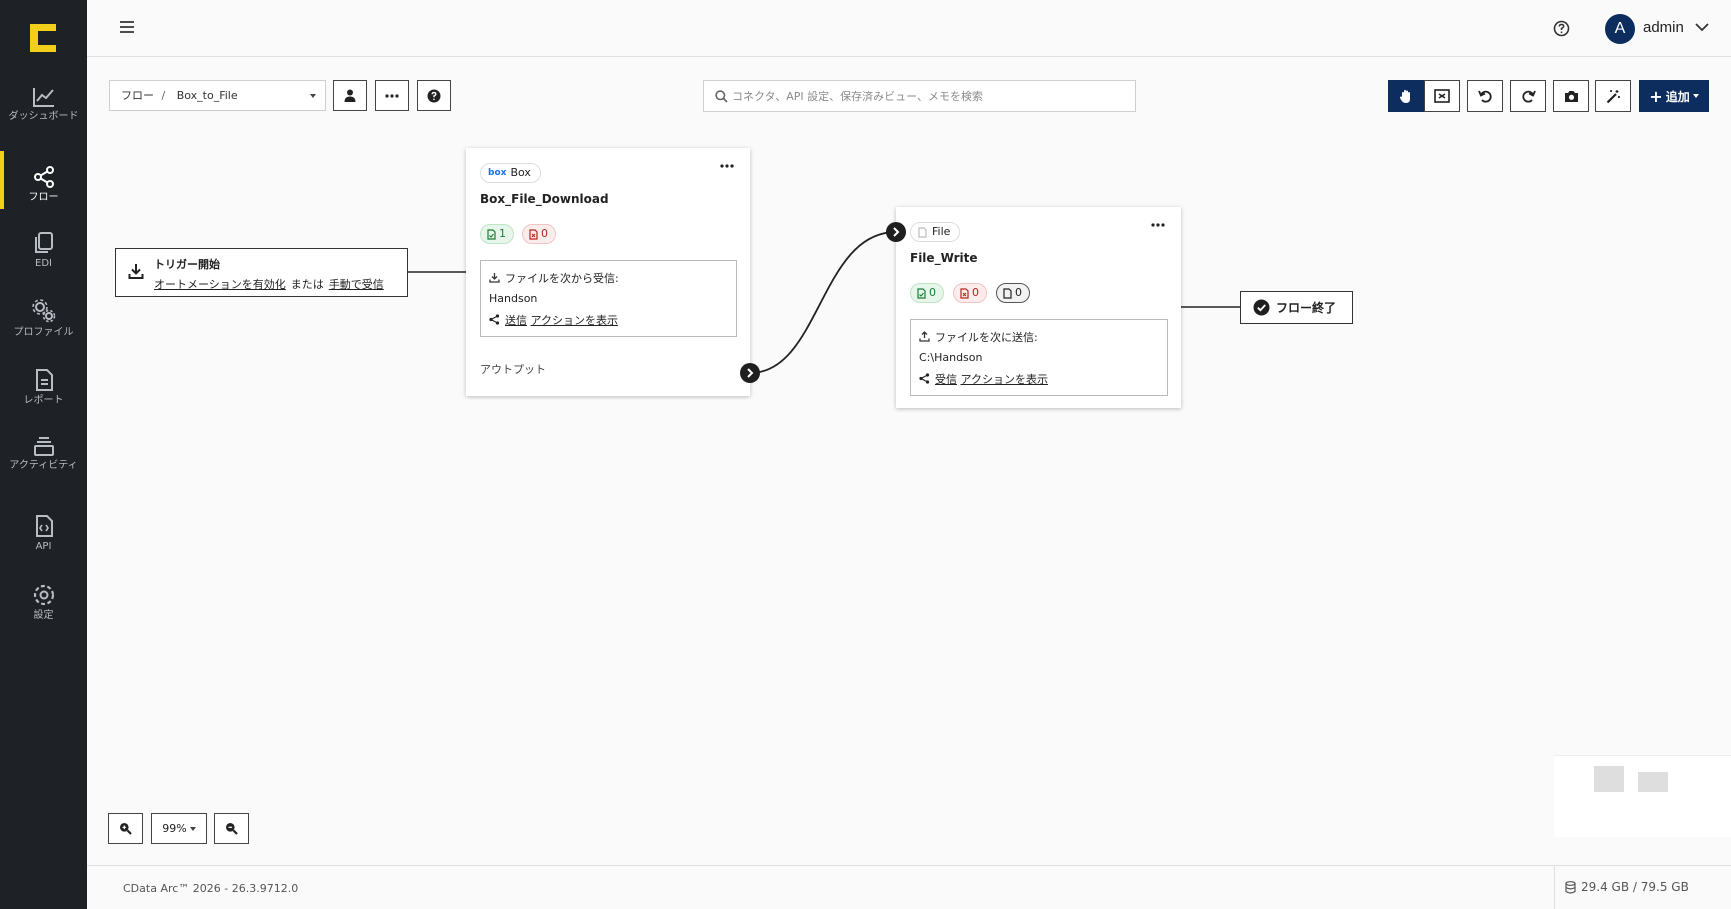  What do you see at coordinates (220, 284) in the screenshot?
I see `enable-automation-link: オートメーションを有効化` at bounding box center [220, 284].